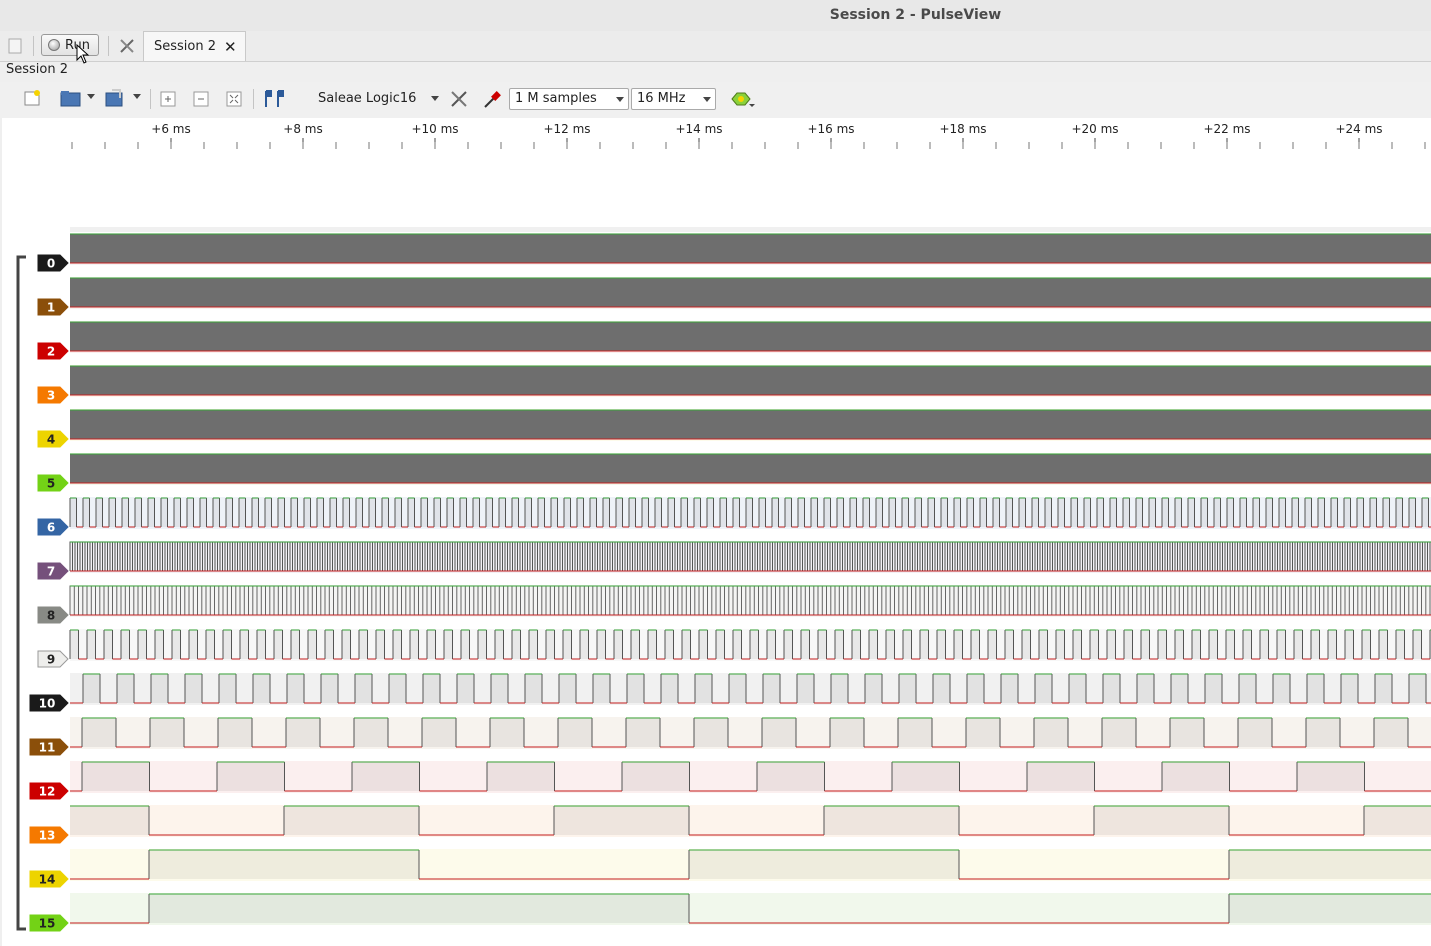 The image size is (1431, 946). I want to click on channel-9-row, so click(750, 645).